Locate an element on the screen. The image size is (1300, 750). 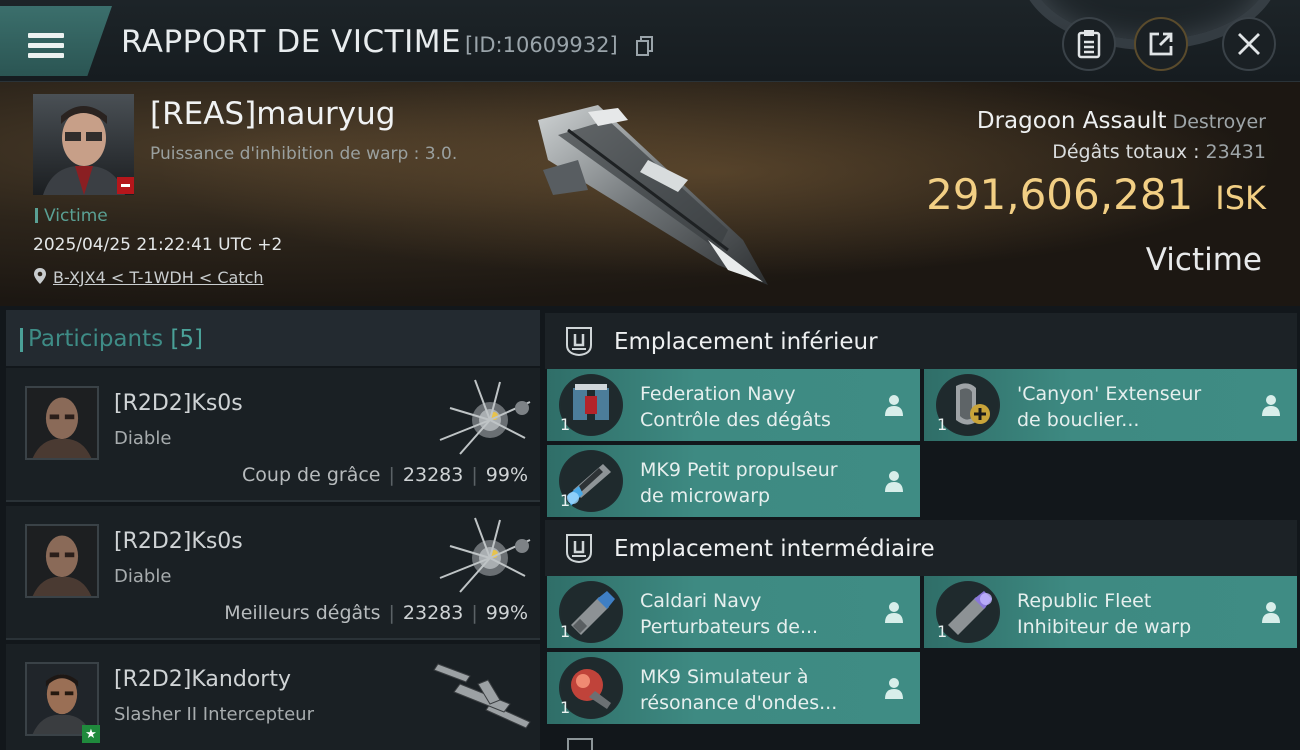
mid-slot-icon is located at coordinates (579, 549).